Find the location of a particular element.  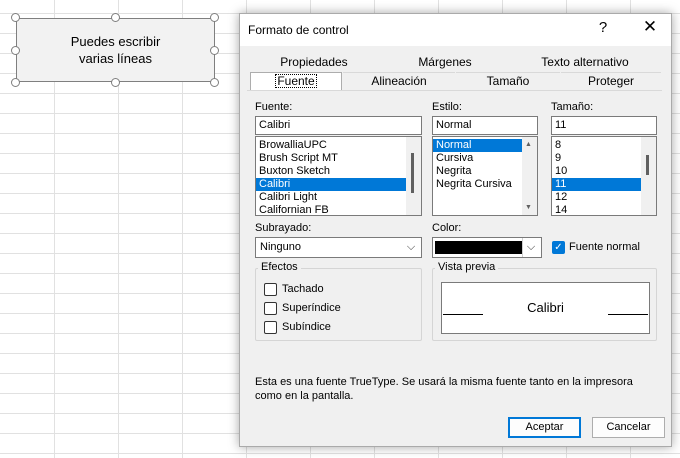

text-box-content: Puedes escribir varias líneas is located at coordinates (116, 50).